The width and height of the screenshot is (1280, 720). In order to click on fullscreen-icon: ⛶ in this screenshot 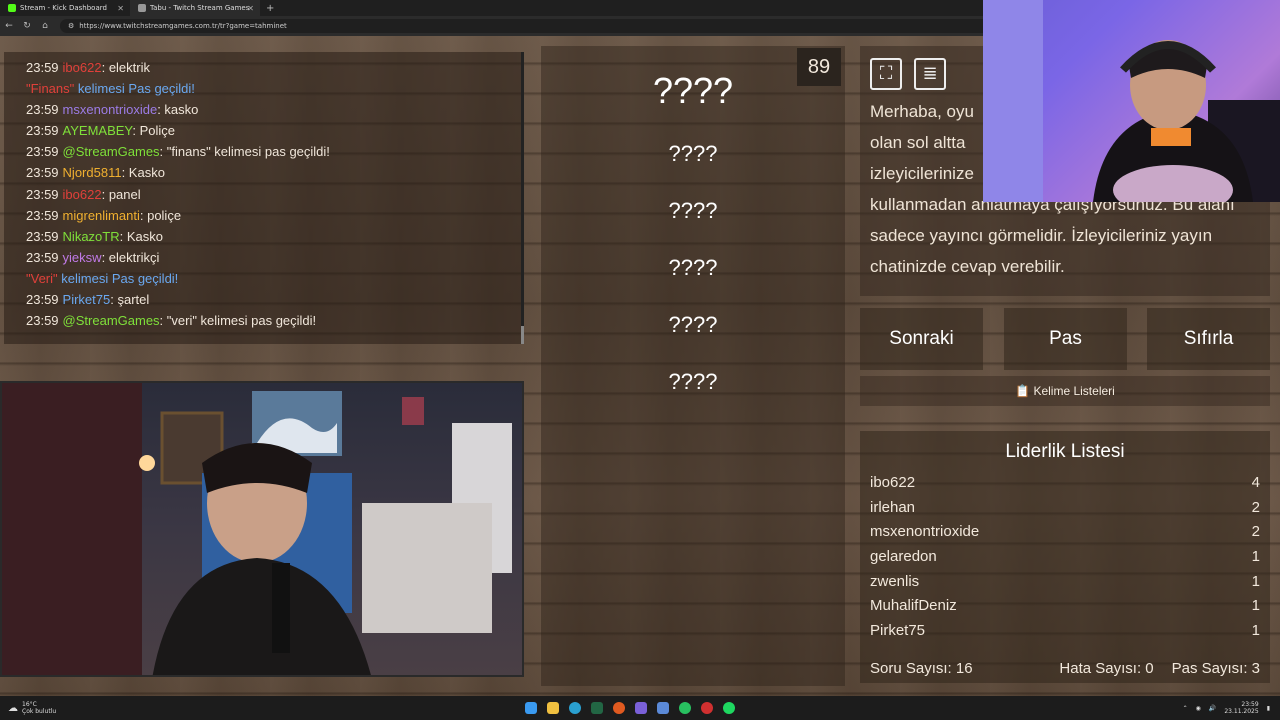, I will do `click(886, 74)`.